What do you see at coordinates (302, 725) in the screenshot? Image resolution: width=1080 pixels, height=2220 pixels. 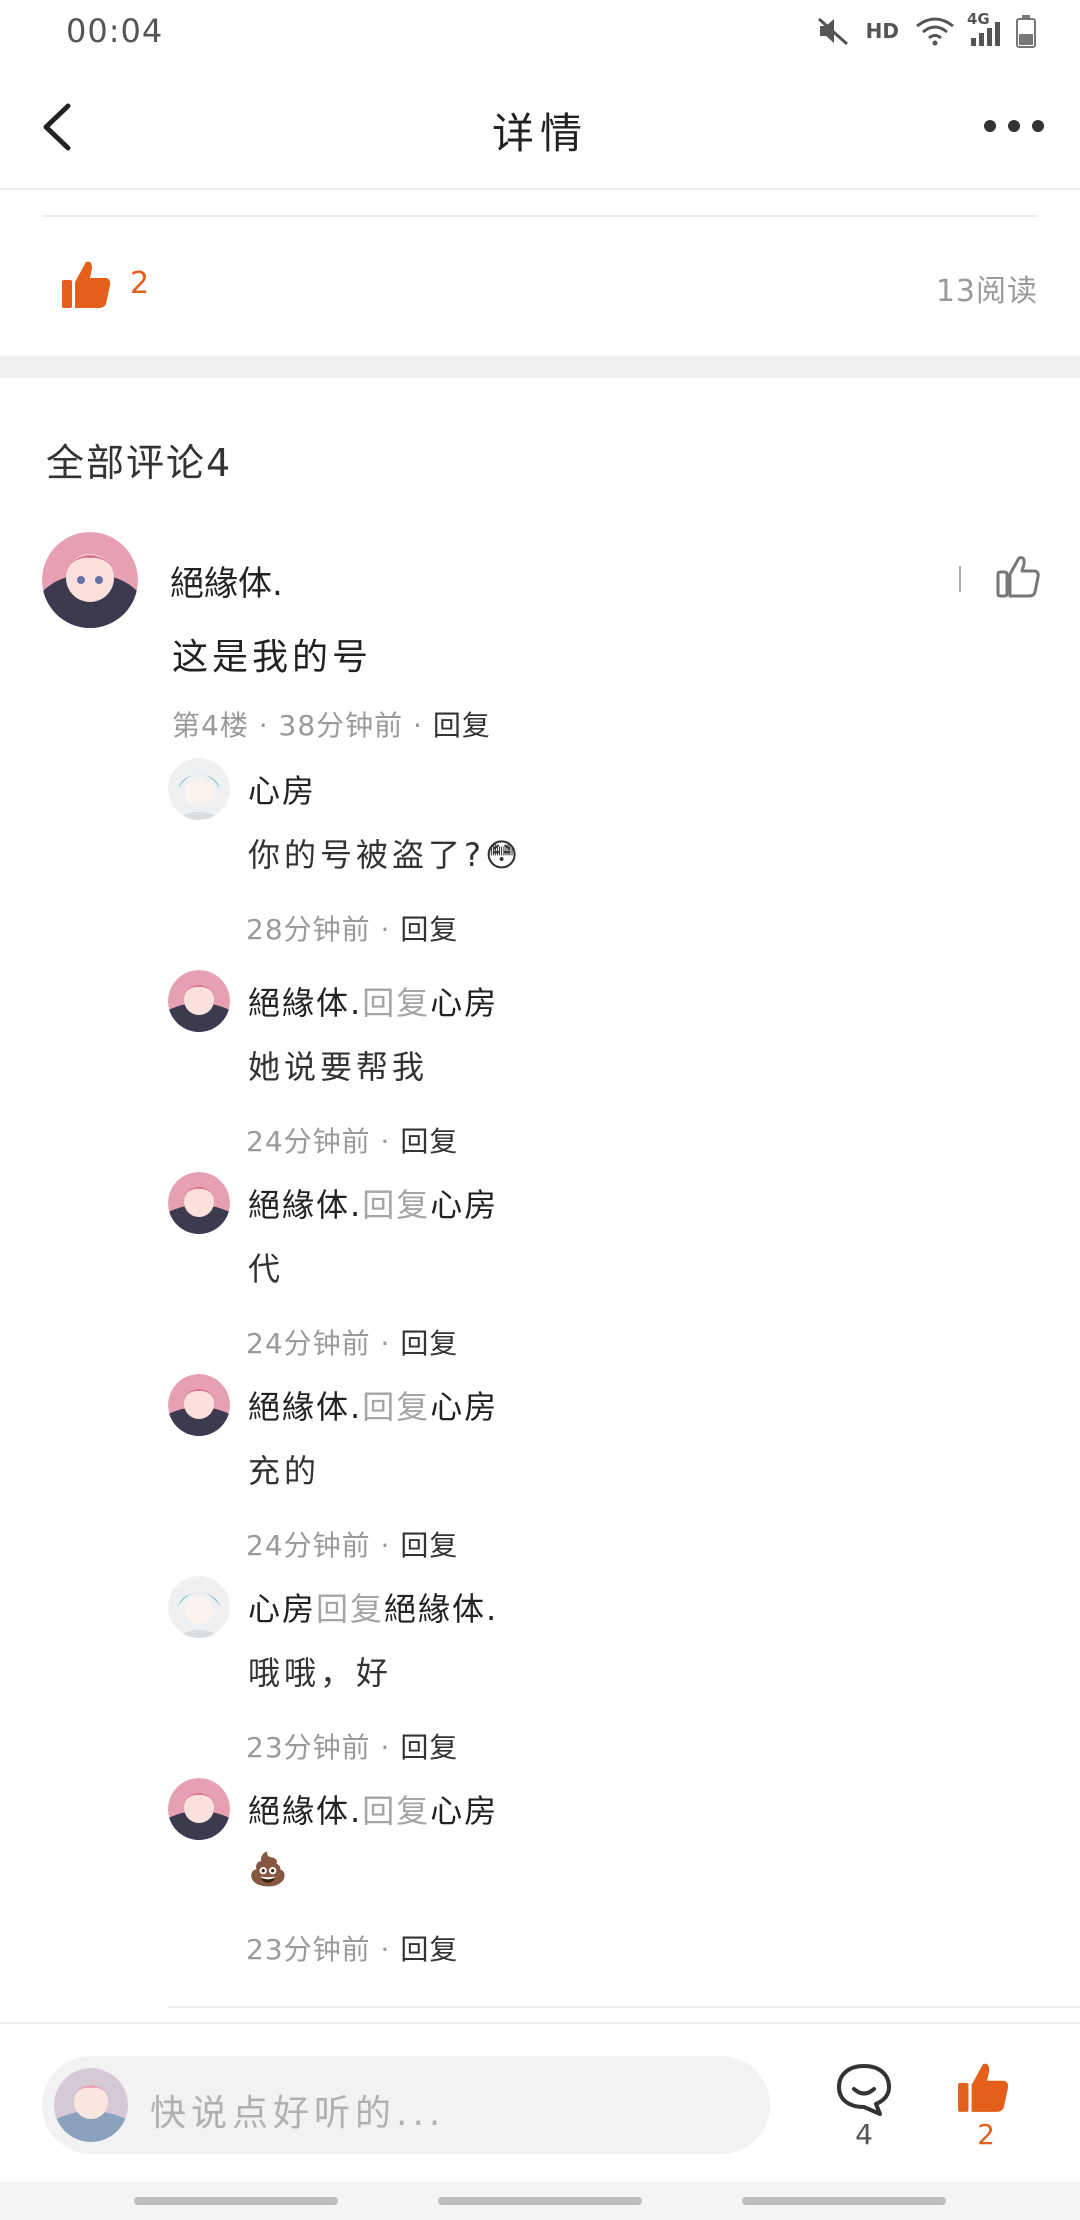 I see `comment-floor-time: 第4楼 · 38分钟前 ·` at bounding box center [302, 725].